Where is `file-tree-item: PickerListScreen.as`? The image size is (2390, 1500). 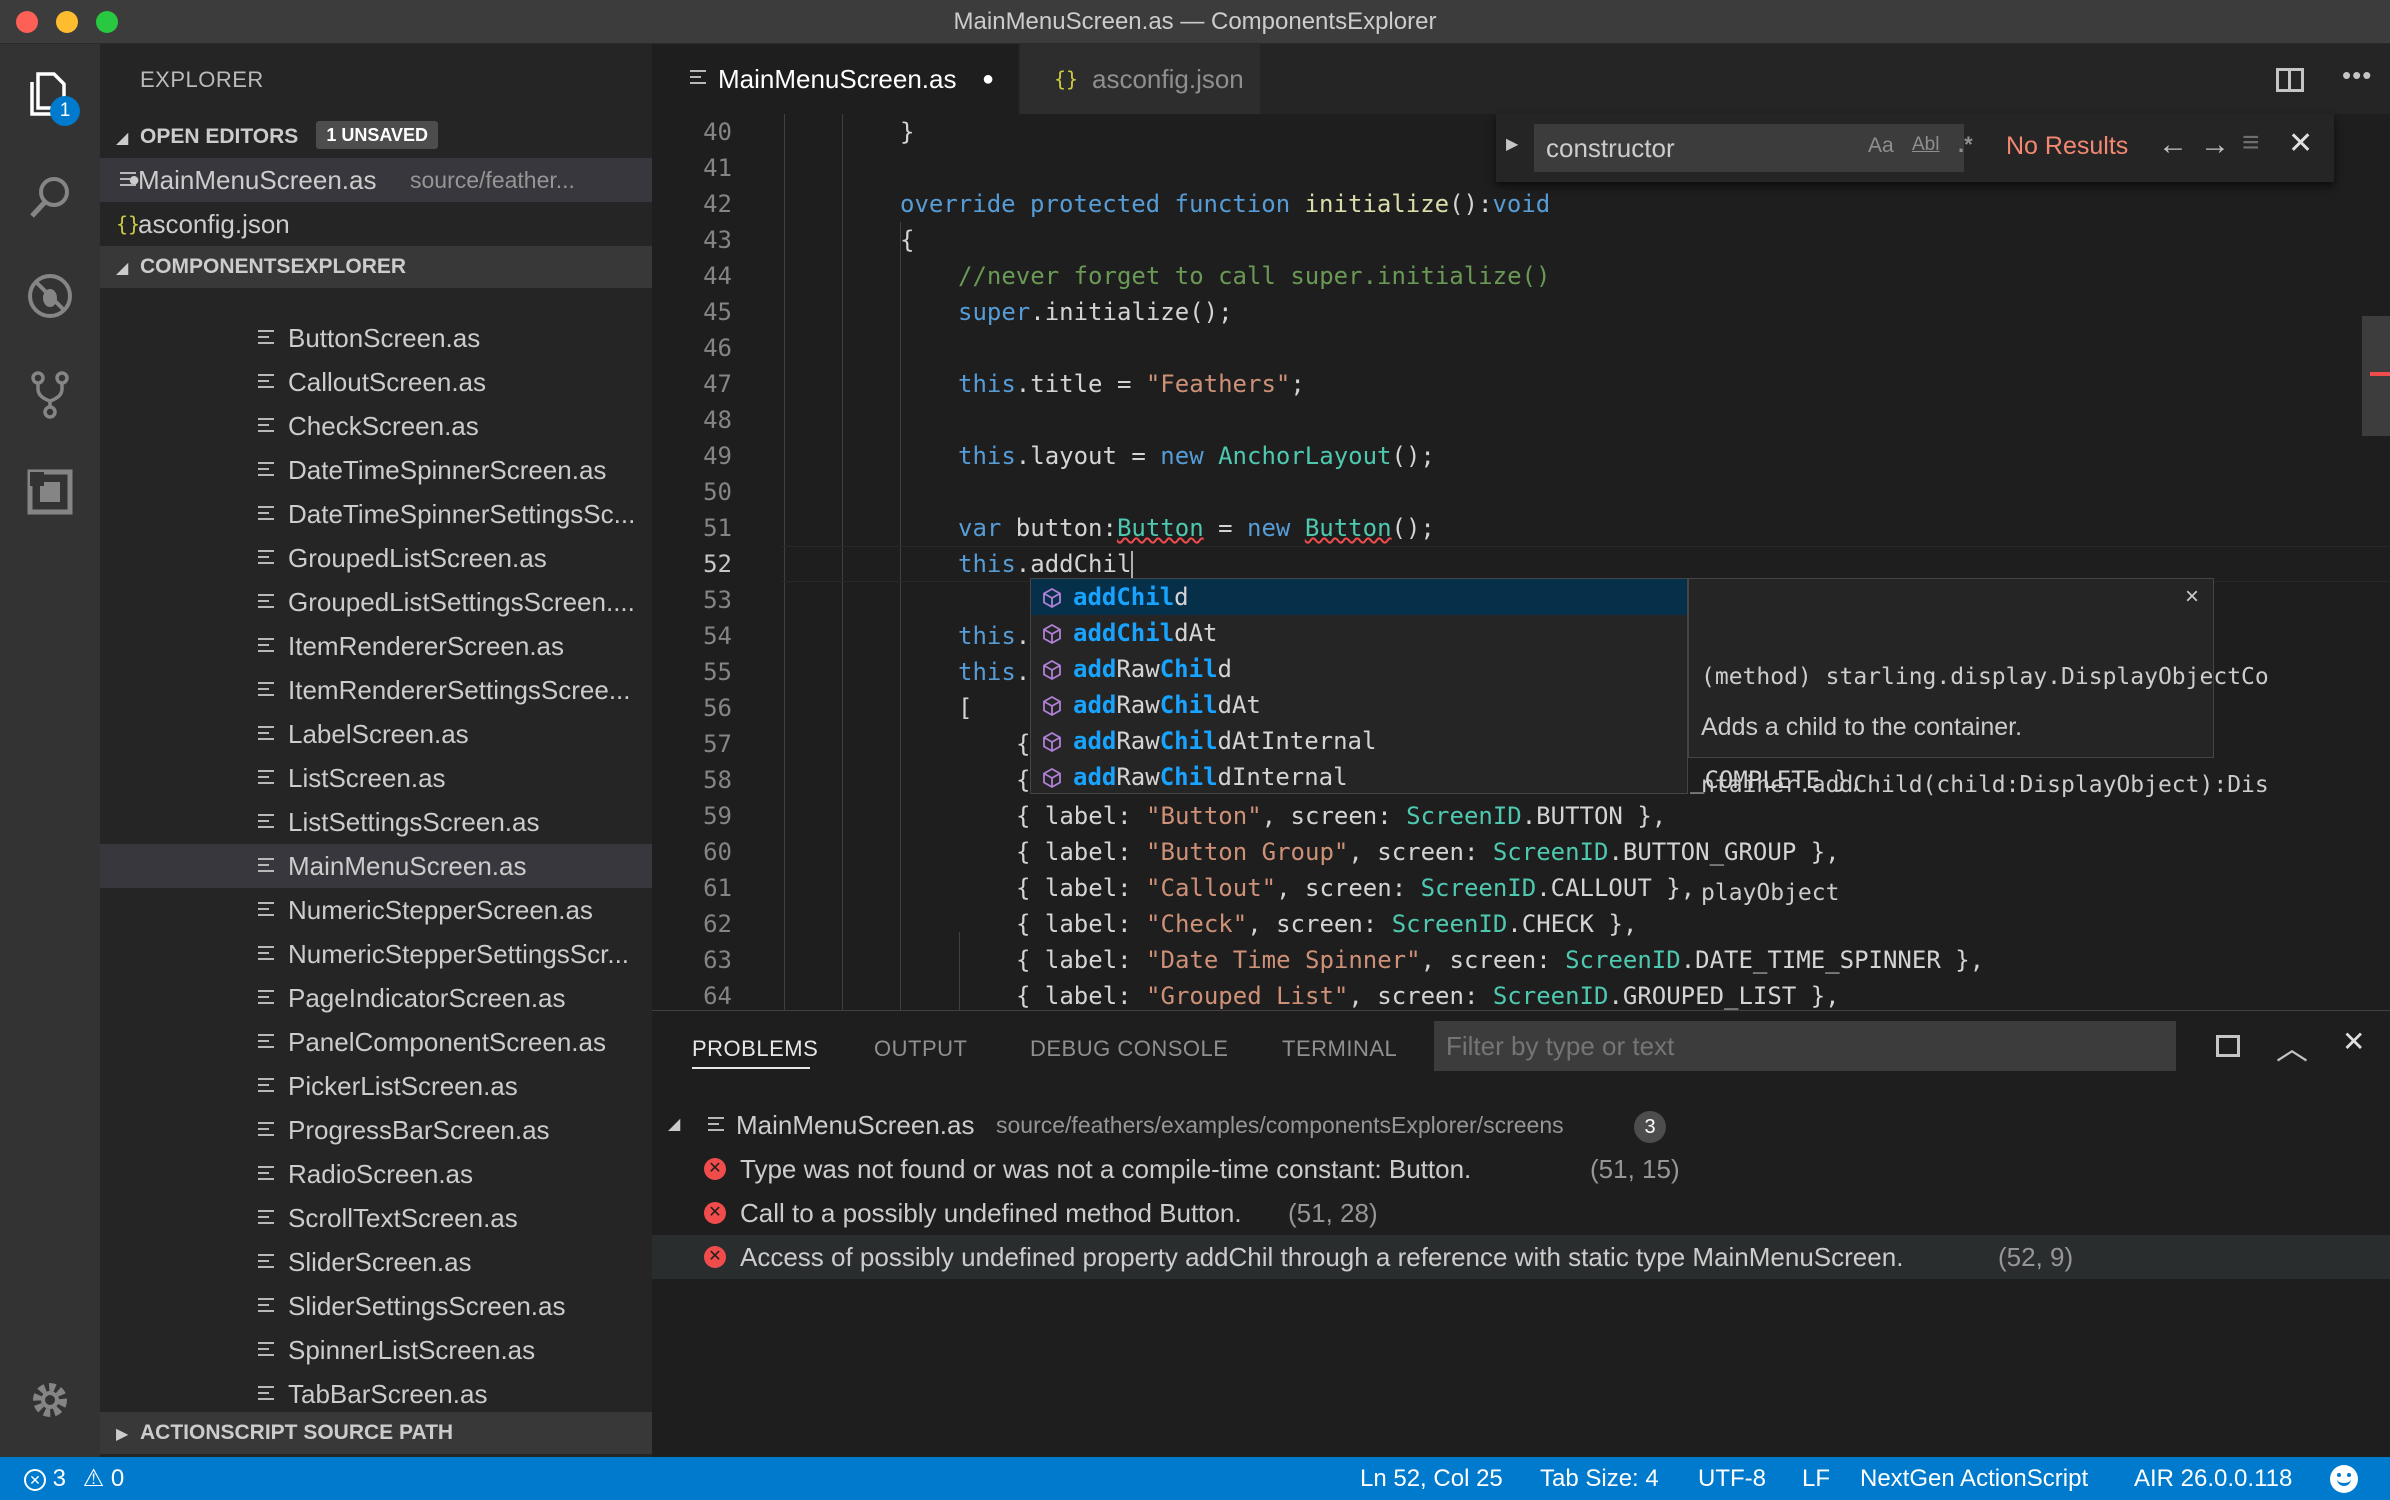 file-tree-item: PickerListScreen.as is located at coordinates (376, 1086).